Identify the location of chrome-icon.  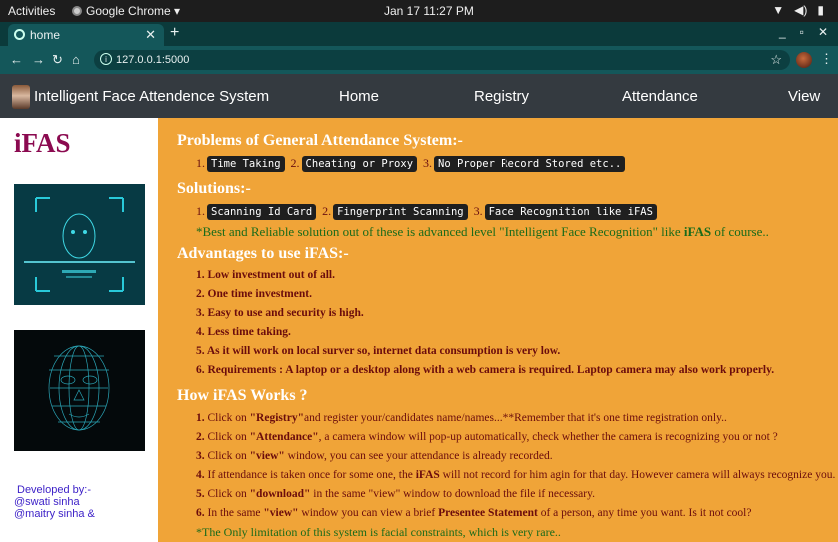
(77, 11).